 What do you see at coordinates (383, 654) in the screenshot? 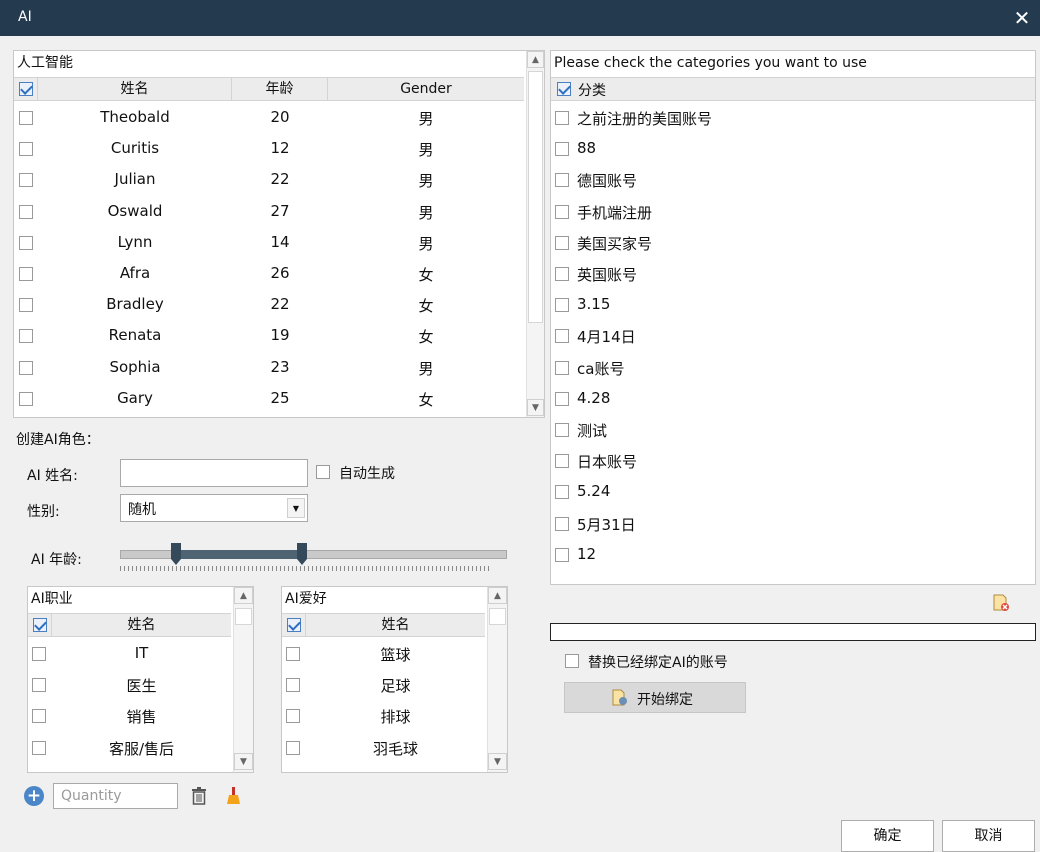
I see `list-item: 篮球` at bounding box center [383, 654].